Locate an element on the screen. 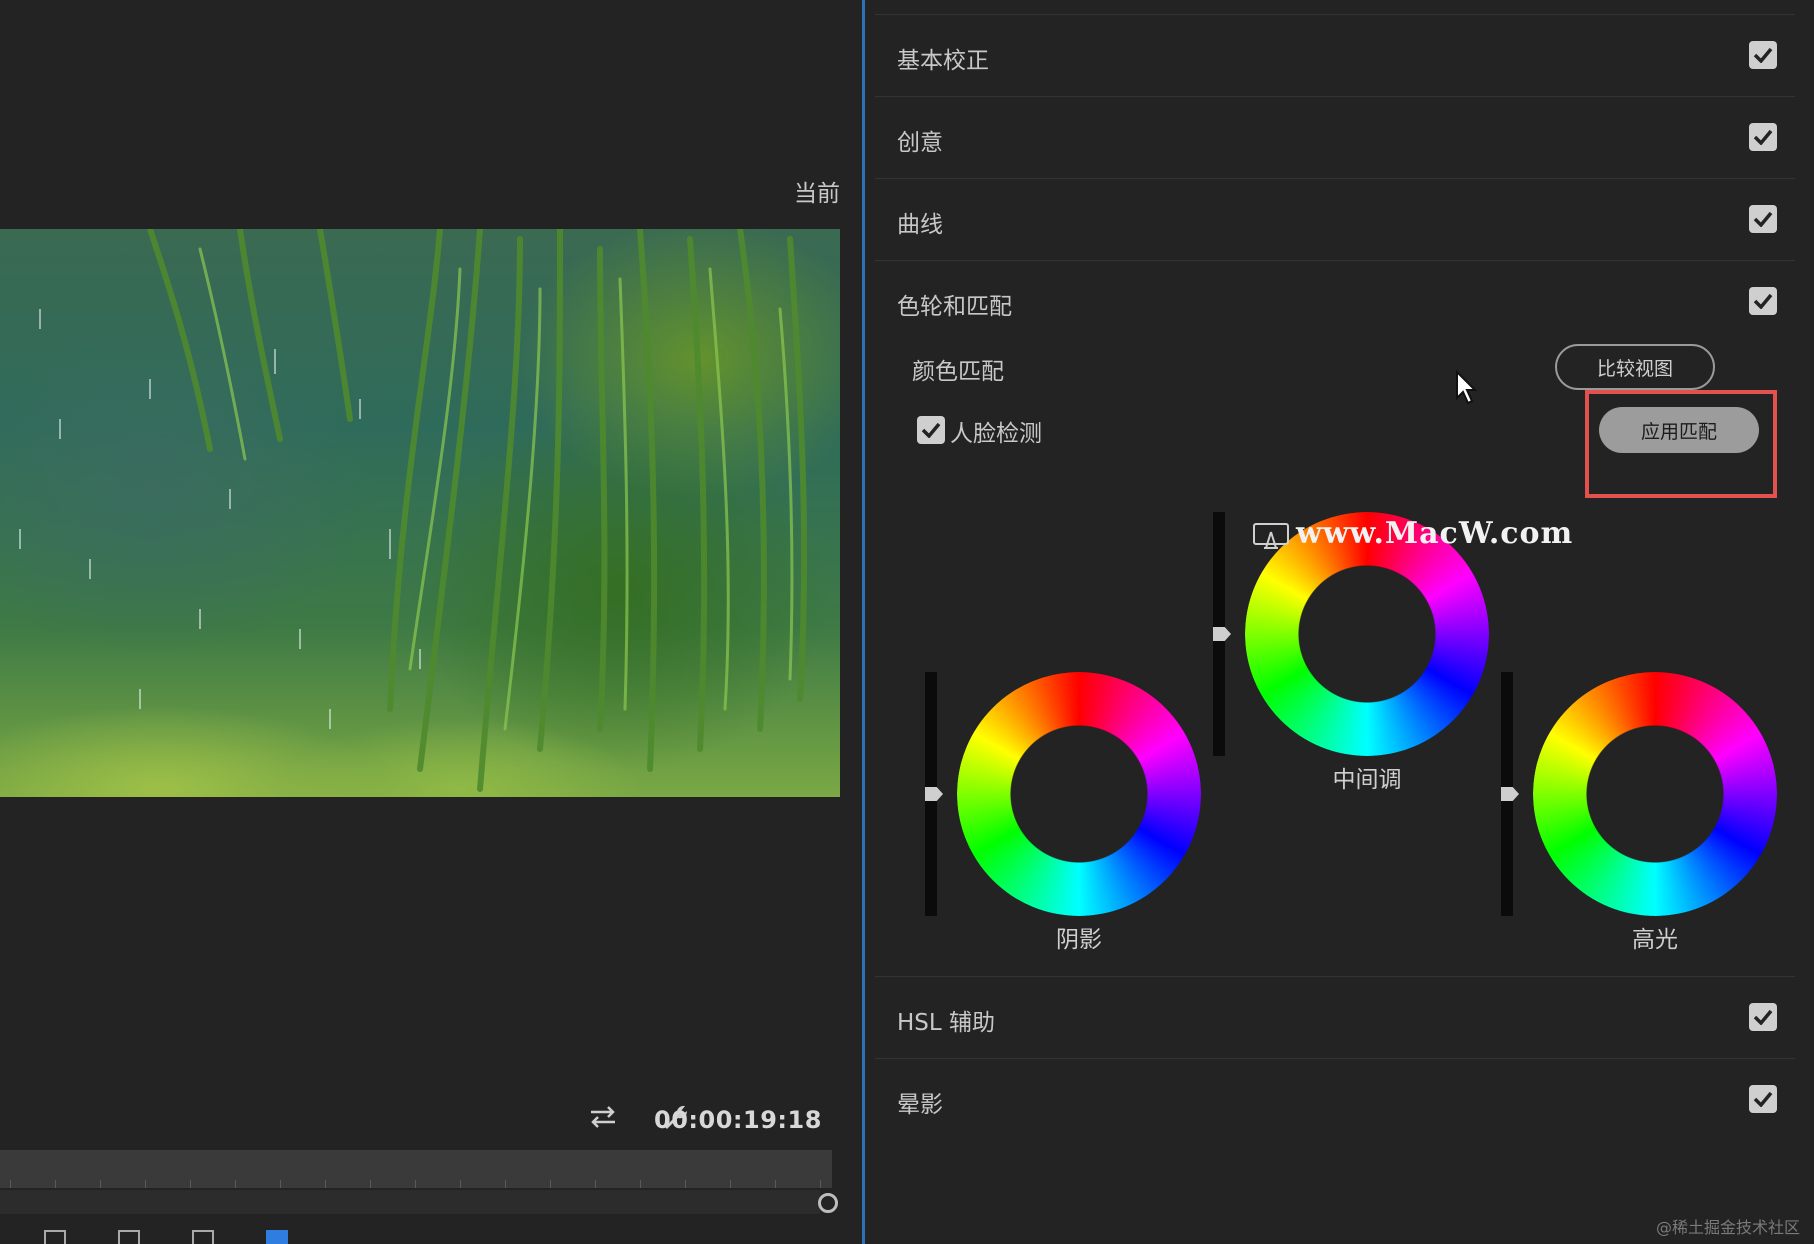  highlights-level-slider is located at coordinates (1510, 794).